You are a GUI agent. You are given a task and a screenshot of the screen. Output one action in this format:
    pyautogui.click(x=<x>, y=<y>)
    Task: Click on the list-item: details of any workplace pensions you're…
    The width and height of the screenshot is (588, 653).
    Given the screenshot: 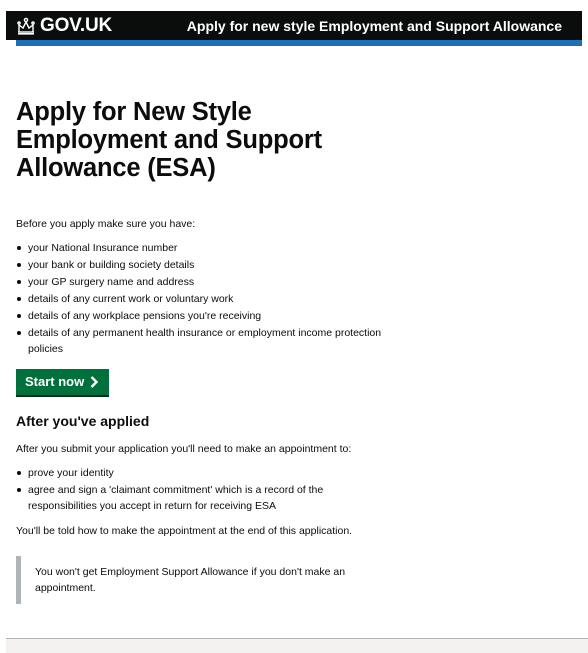 What is the action you would take?
    pyautogui.click(x=202, y=316)
    